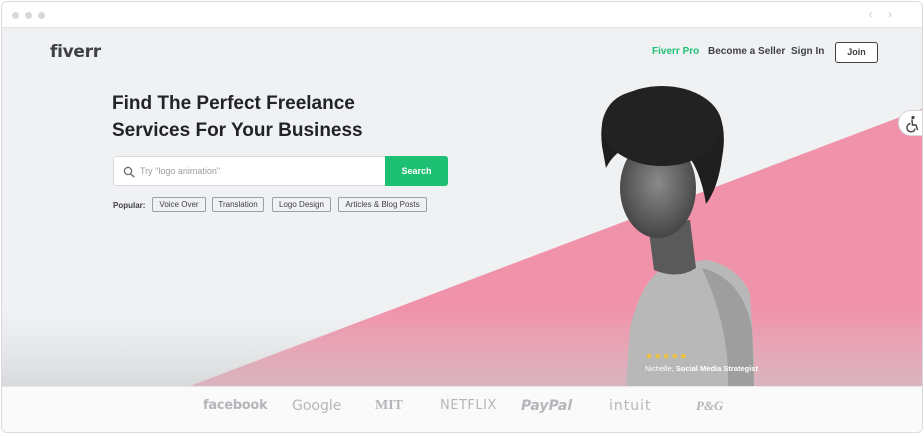 The image size is (924, 437). I want to click on join-button: Join, so click(856, 52).